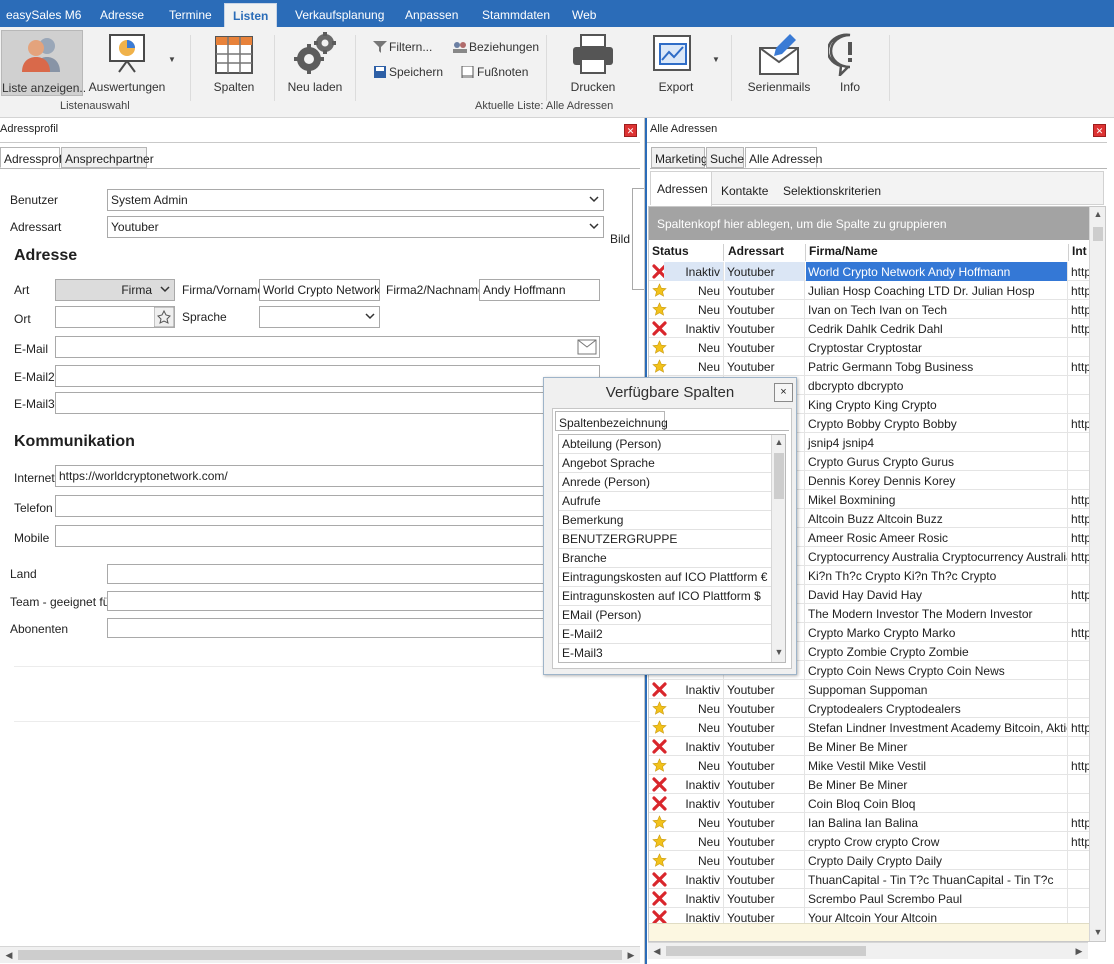 This screenshot has height=964, width=1114. I want to click on email3-input, so click(327, 403).